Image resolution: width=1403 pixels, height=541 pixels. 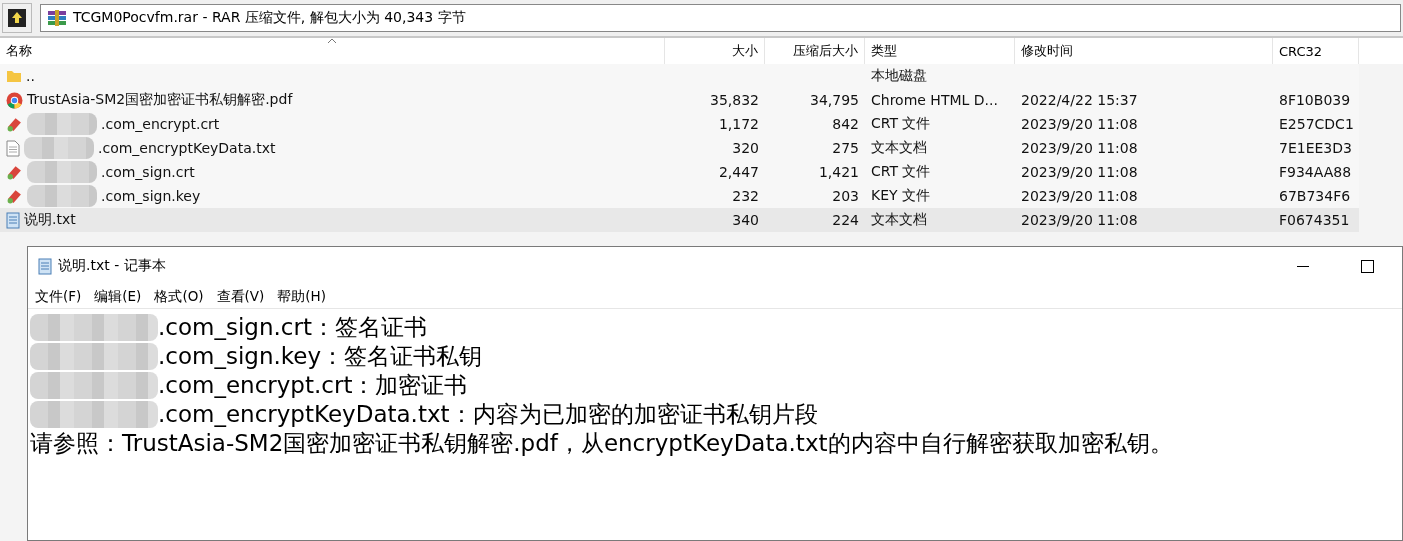 I want to click on text-file-icon, so click(x=13, y=148).